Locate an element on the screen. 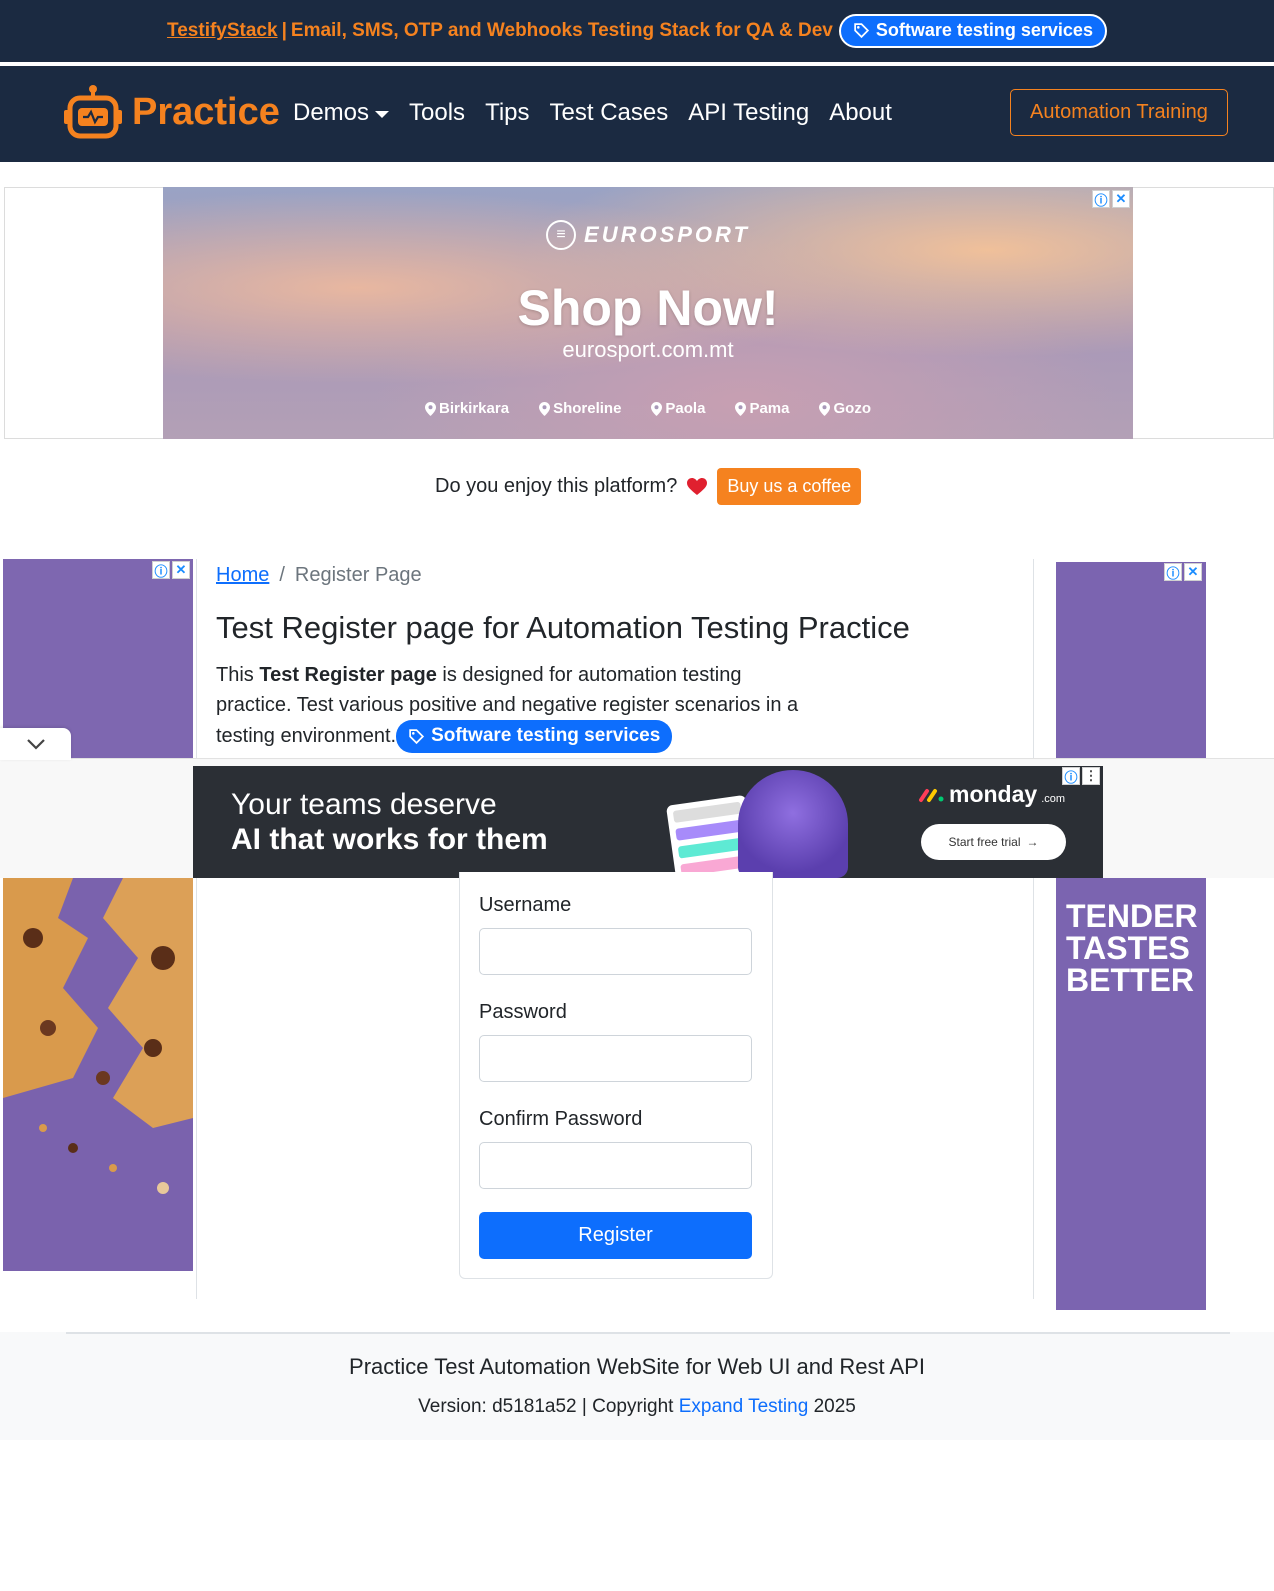  chevron-down-icon is located at coordinates (35, 744).